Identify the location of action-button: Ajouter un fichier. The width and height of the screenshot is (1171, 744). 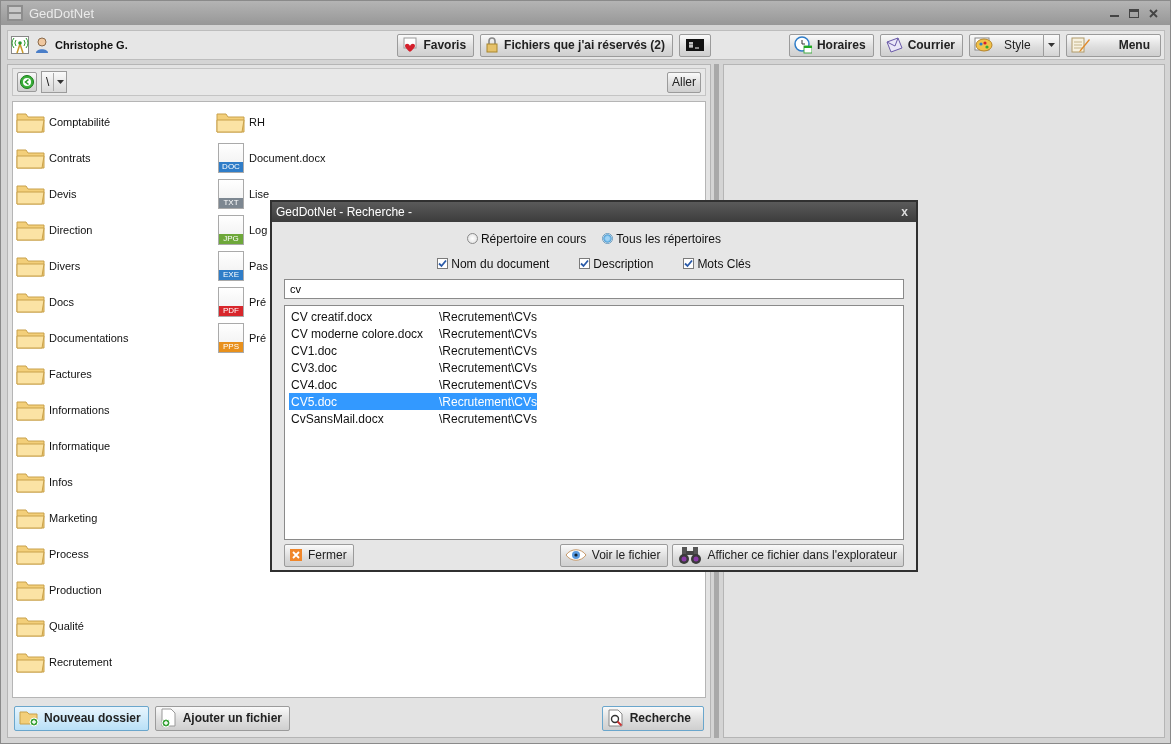
(222, 718).